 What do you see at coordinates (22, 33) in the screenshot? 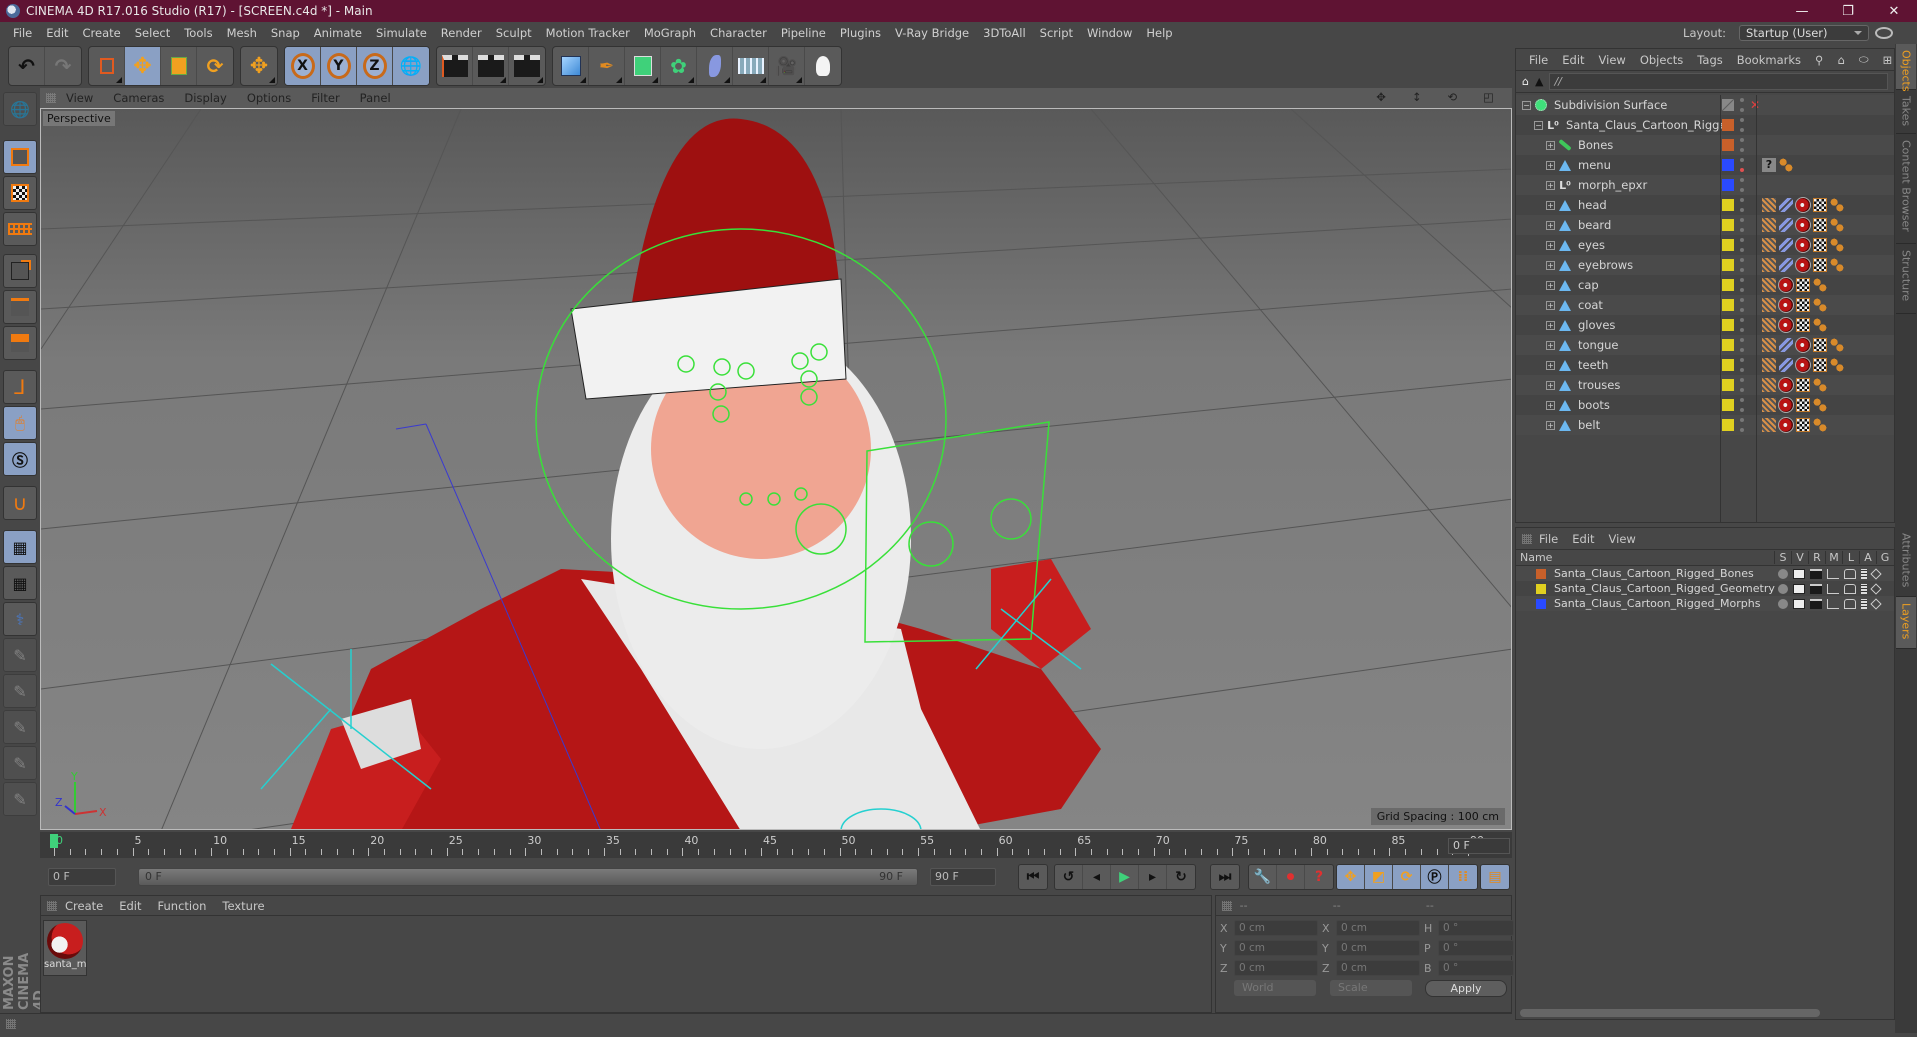
I see `menu-file: File` at bounding box center [22, 33].